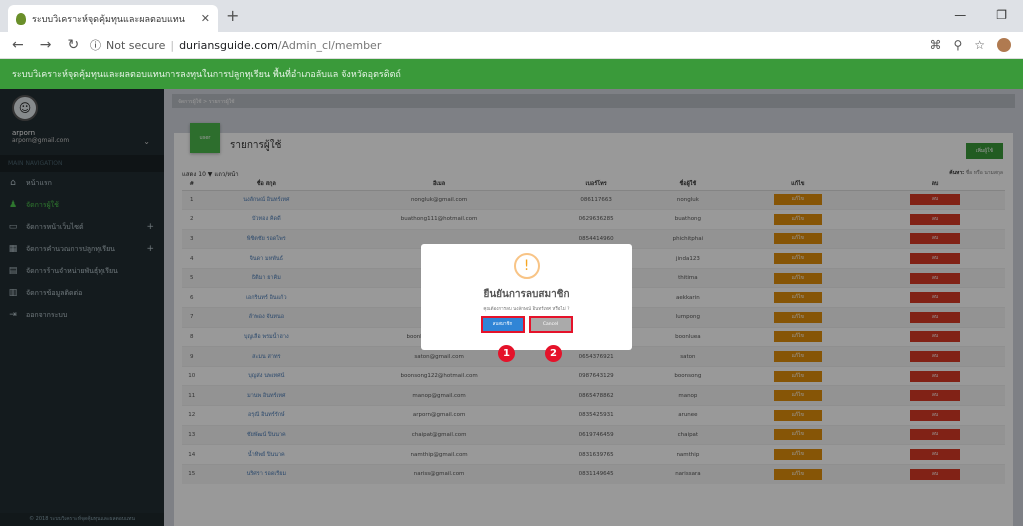 Image resolution: width=1023 pixels, height=526 pixels. What do you see at coordinates (1004, 45) in the screenshot?
I see `profile-avatar-icon` at bounding box center [1004, 45].